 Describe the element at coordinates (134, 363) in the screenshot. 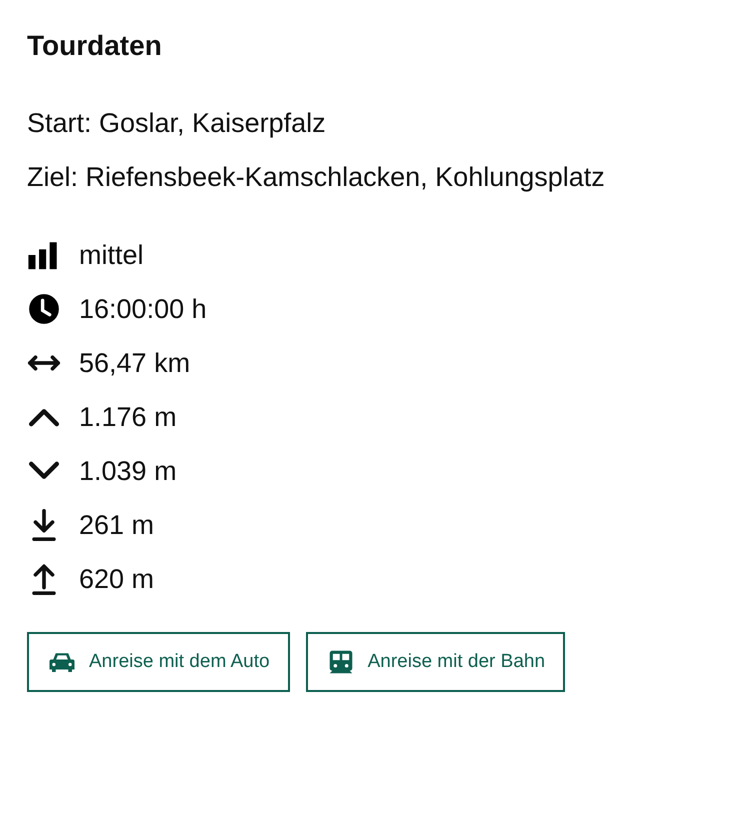

I see `stat-value: 56,47 km` at that location.